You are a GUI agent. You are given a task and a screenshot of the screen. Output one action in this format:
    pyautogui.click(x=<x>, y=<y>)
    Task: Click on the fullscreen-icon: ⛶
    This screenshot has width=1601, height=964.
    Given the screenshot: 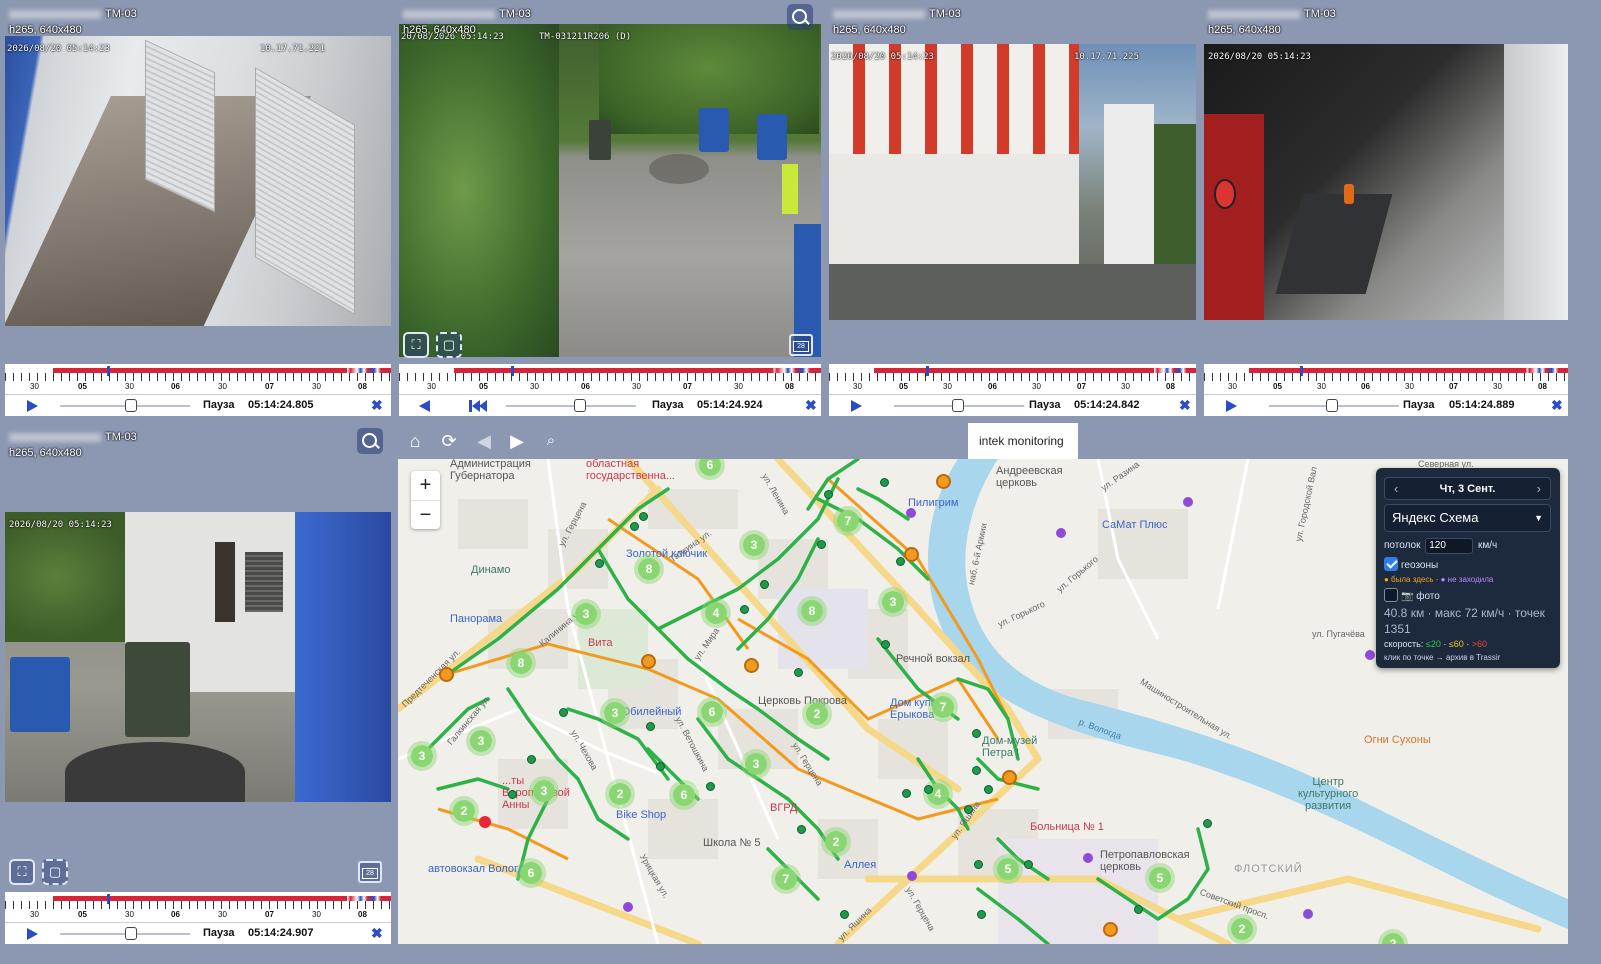 What is the action you would take?
    pyautogui.click(x=416, y=345)
    